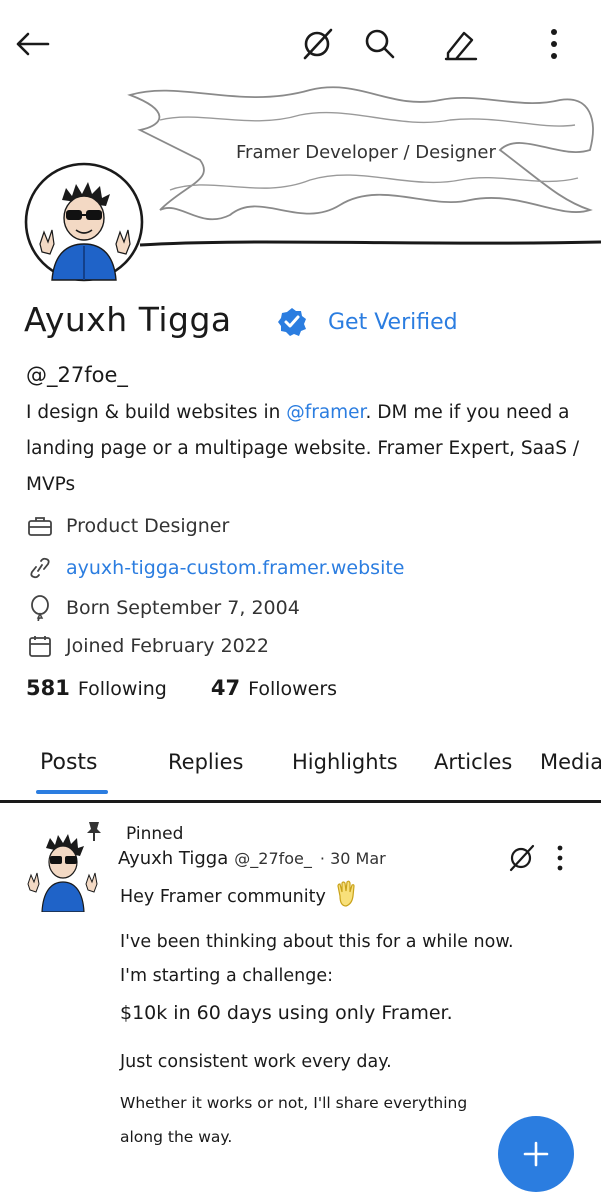 The height and width of the screenshot is (1200, 601). What do you see at coordinates (318, 44) in the screenshot?
I see `no-grok-icon` at bounding box center [318, 44].